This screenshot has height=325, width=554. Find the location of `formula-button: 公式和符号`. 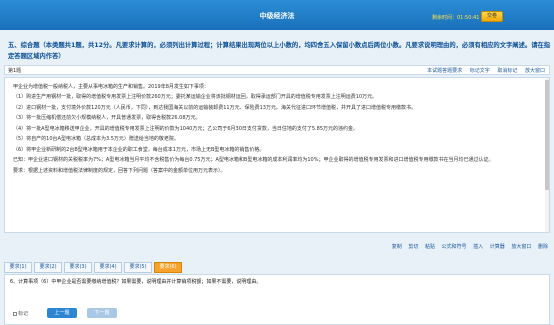

formula-button: 公式和符号 is located at coordinates (454, 247).